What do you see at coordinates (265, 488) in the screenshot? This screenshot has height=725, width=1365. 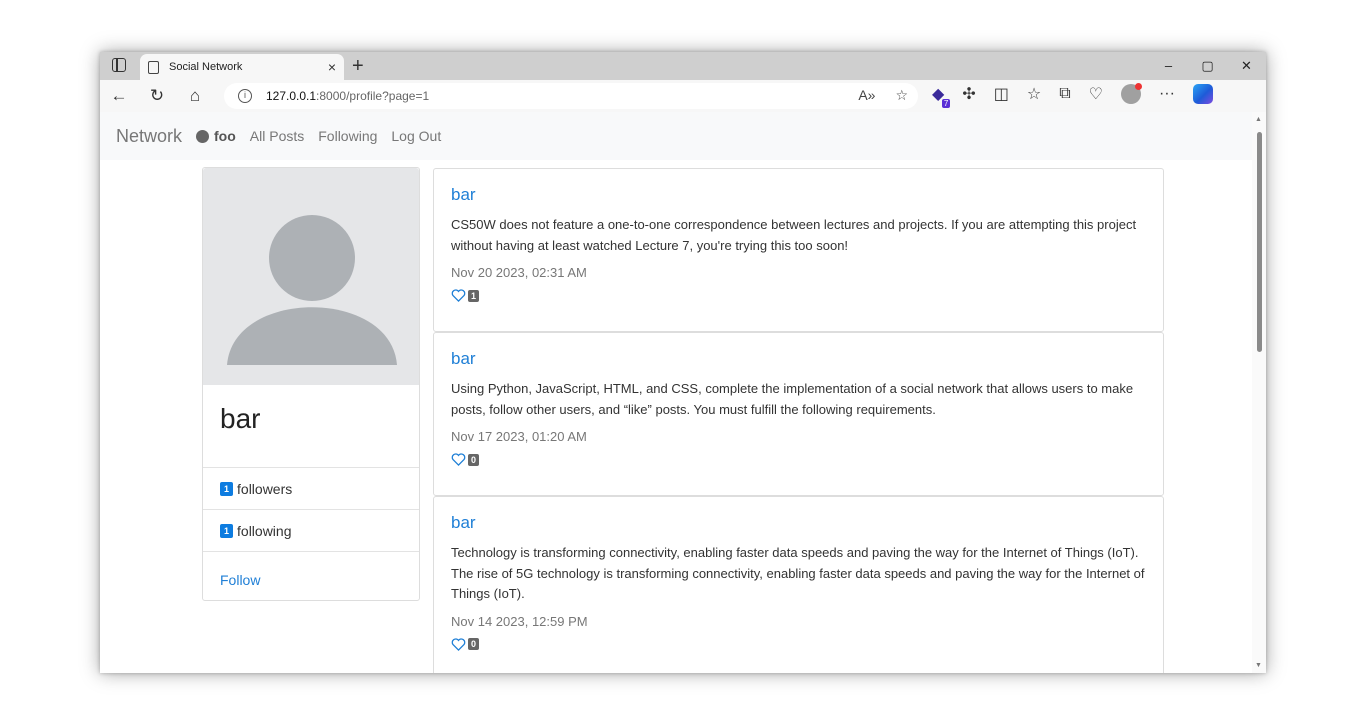 I see `followers-label: followers` at bounding box center [265, 488].